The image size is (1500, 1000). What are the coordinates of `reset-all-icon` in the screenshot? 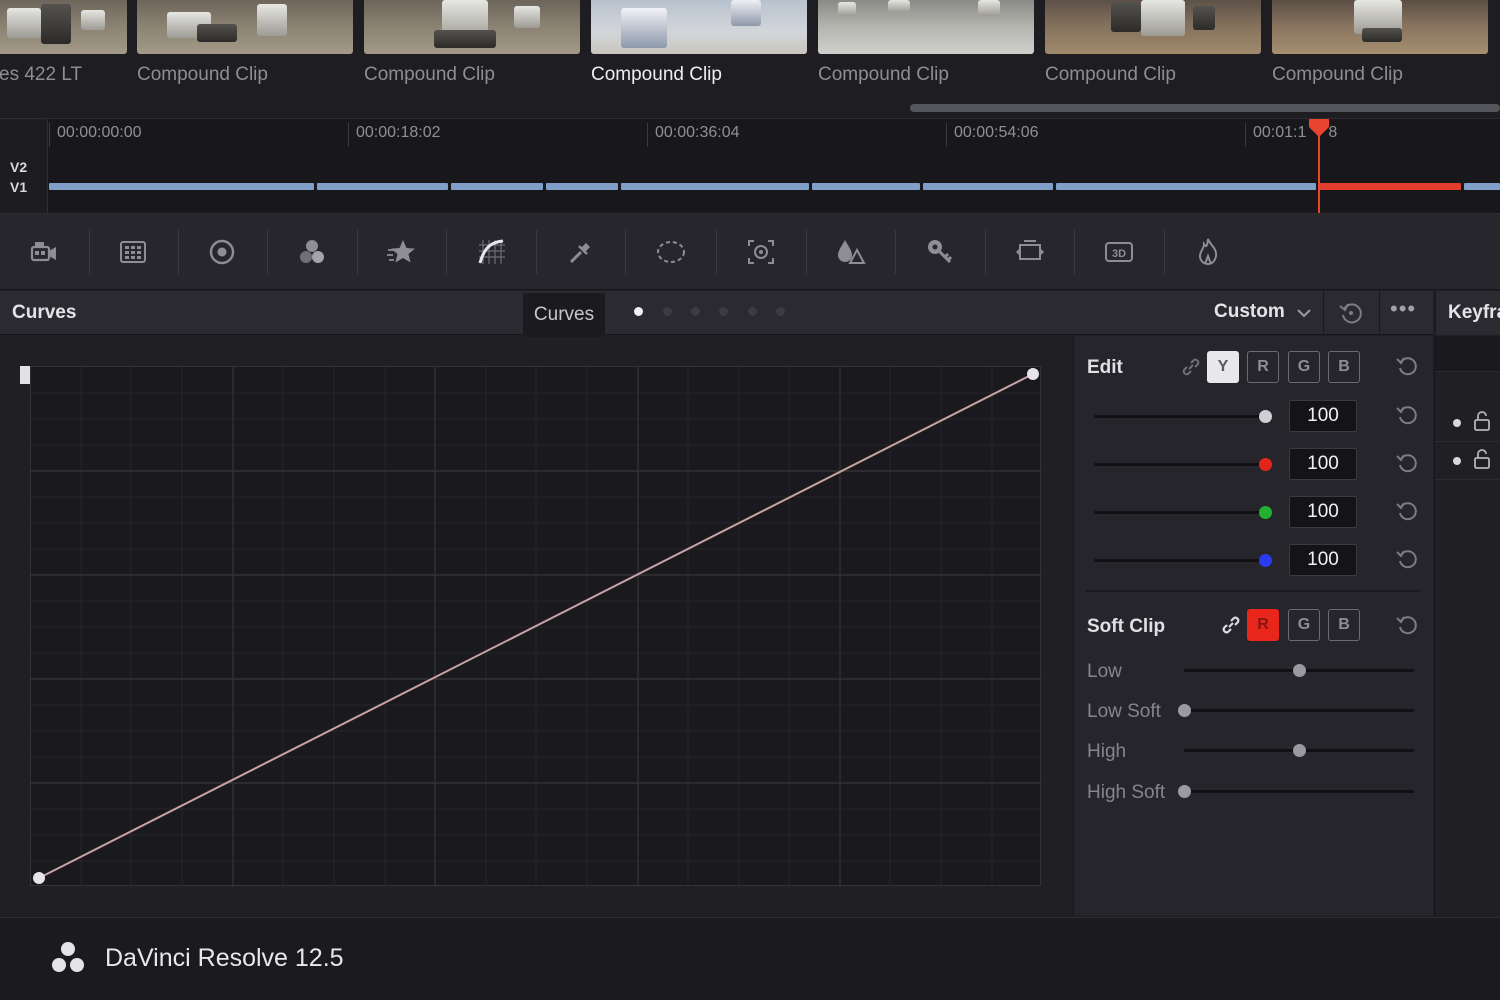 It's located at (1351, 313).